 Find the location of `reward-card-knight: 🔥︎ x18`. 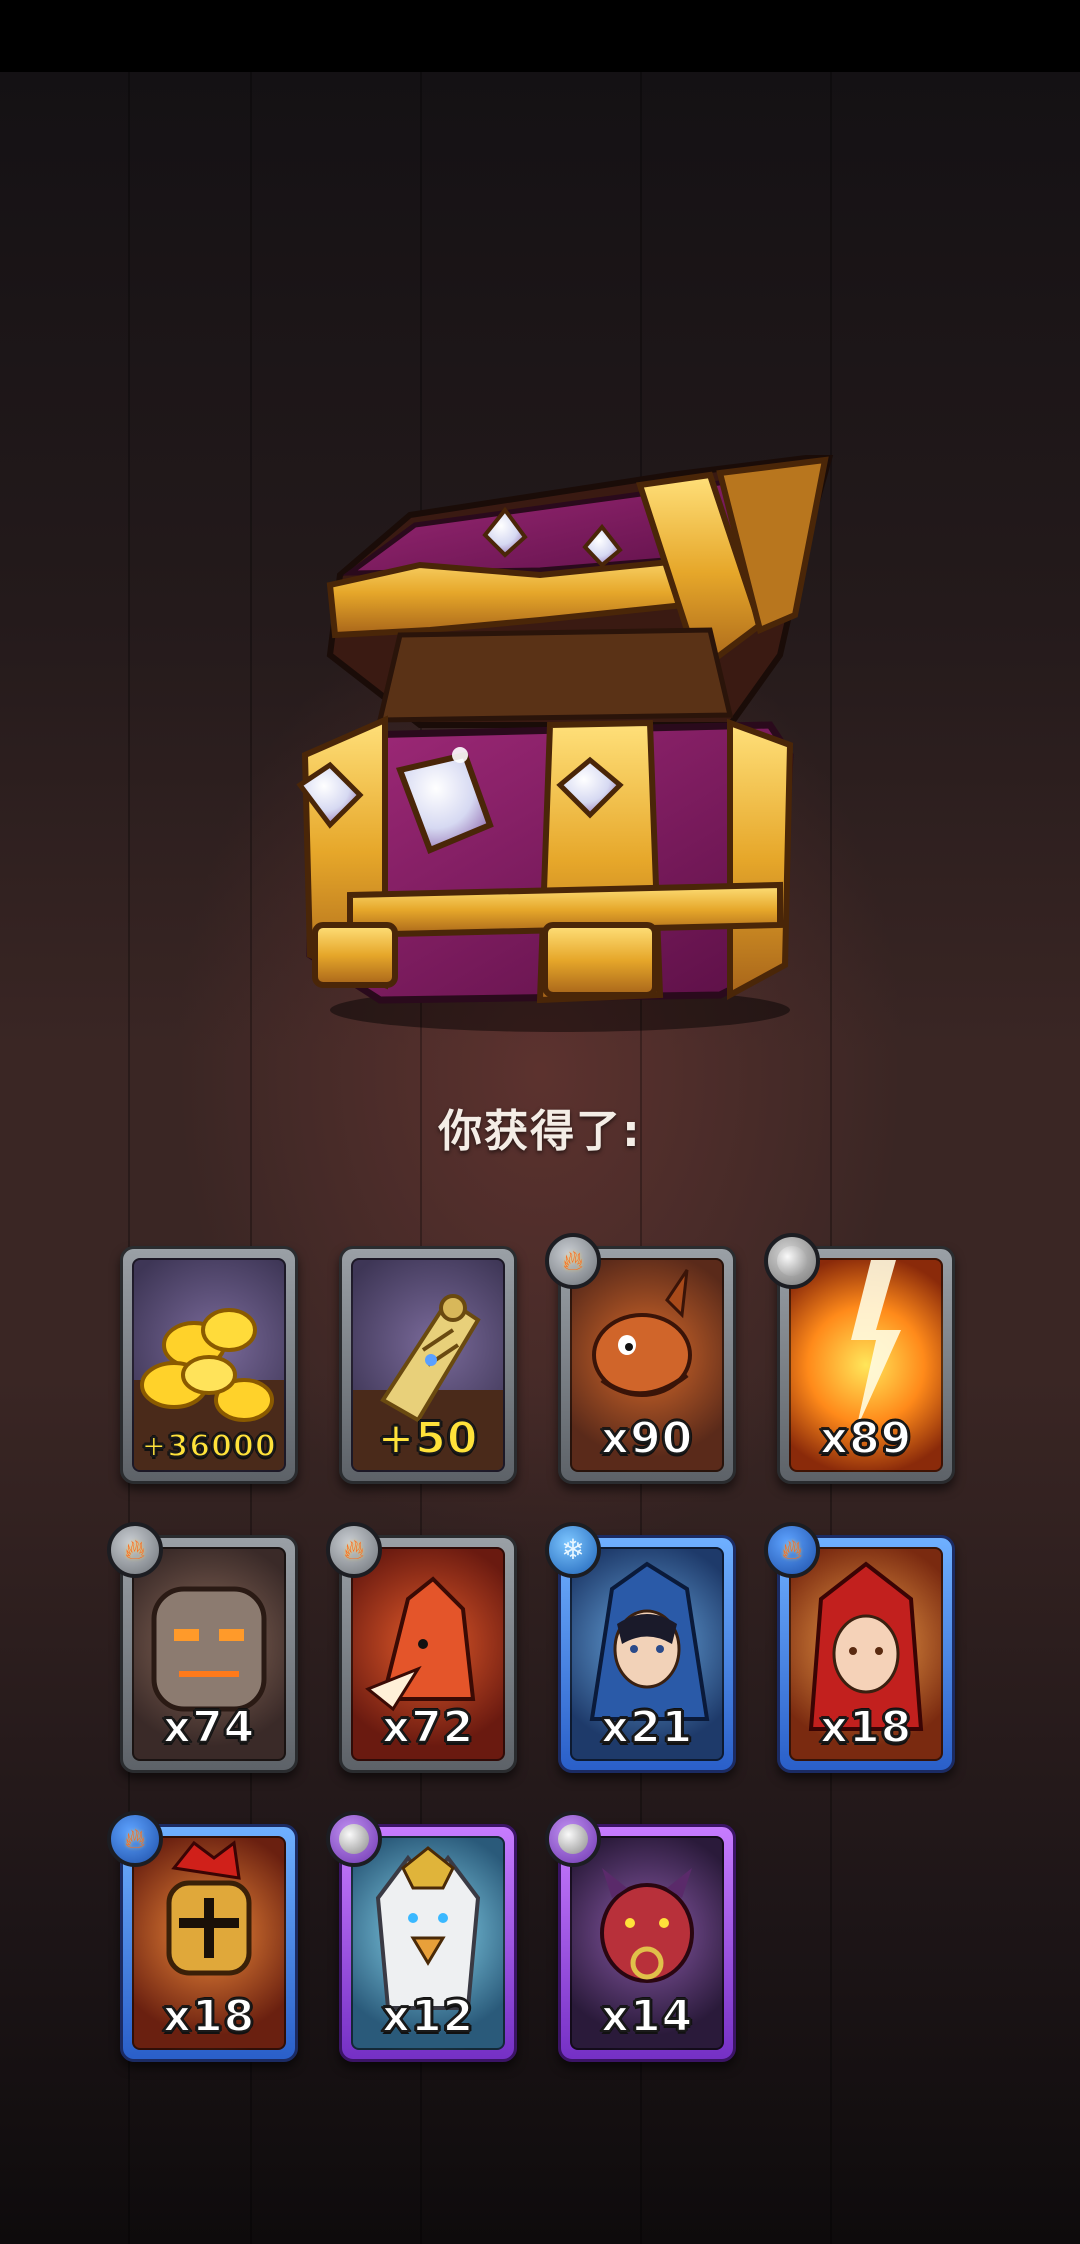

reward-card-knight: 🔥︎ x18 is located at coordinates (202, 1936).